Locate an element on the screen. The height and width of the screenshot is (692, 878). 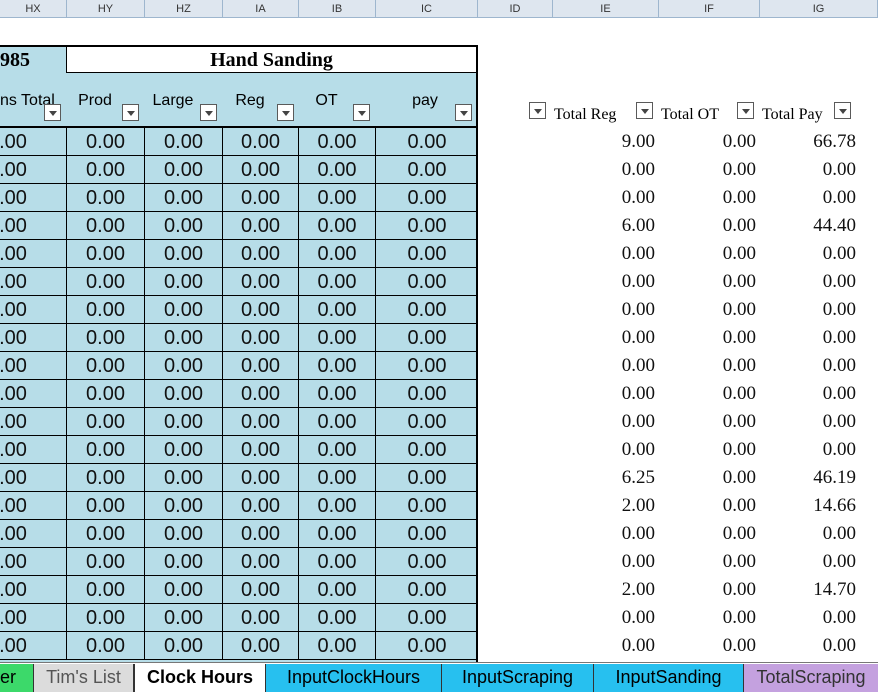
total-pay-cell: 66.78 is located at coordinates (808, 142).